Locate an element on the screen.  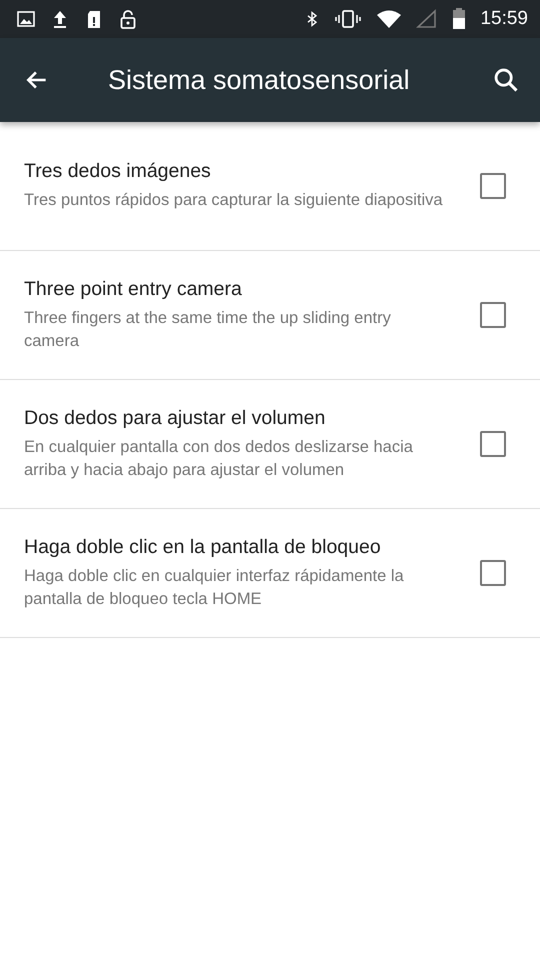
screen-title: Sistema somatosensorial is located at coordinates (259, 80).